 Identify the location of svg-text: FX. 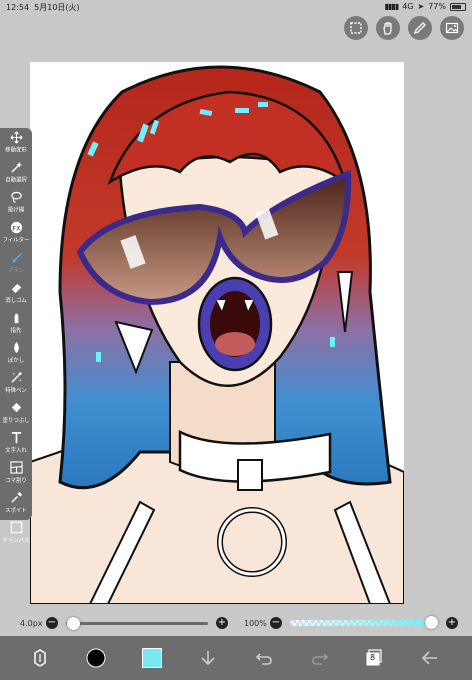
(16, 228).